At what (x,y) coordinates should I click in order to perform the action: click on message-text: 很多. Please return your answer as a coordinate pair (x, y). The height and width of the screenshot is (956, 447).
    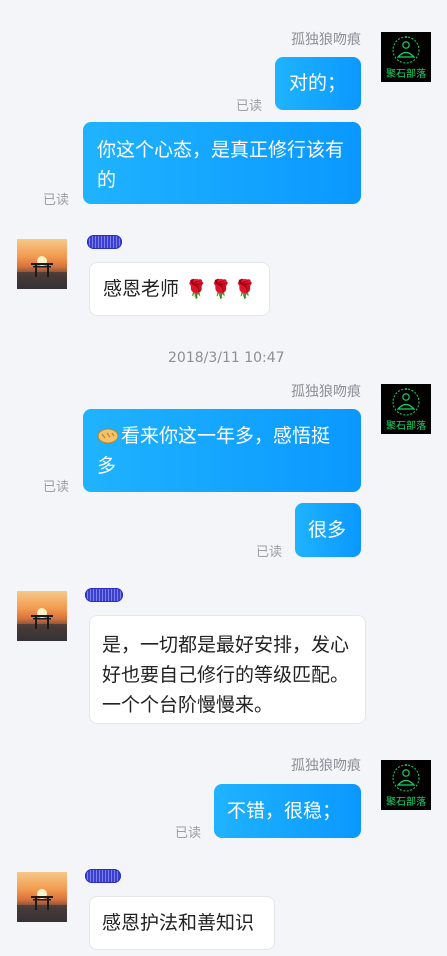
    Looking at the image, I should click on (327, 530).